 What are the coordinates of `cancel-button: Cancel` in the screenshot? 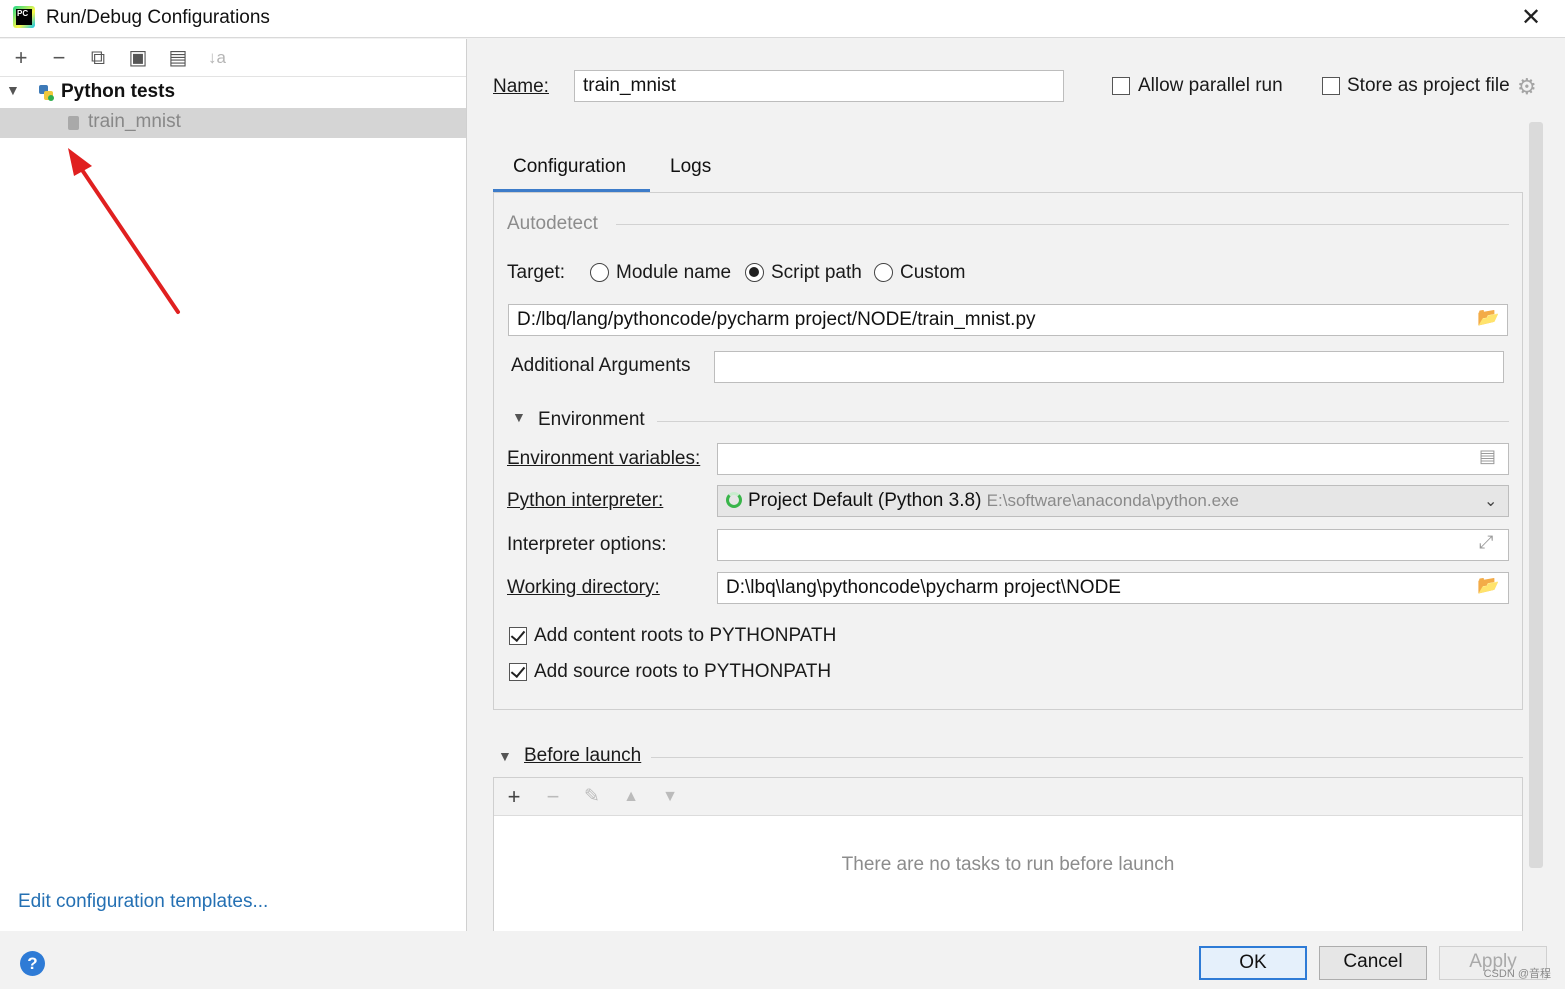 It's located at (1373, 963).